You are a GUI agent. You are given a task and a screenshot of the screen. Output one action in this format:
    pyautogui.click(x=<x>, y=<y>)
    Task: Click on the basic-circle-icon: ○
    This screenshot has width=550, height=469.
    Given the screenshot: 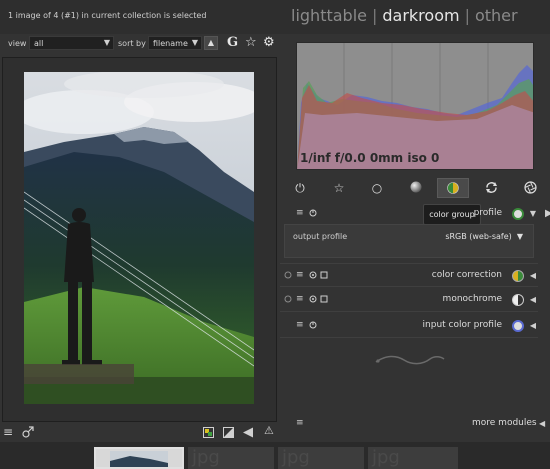 What is the action you would take?
    pyautogui.click(x=377, y=188)
    